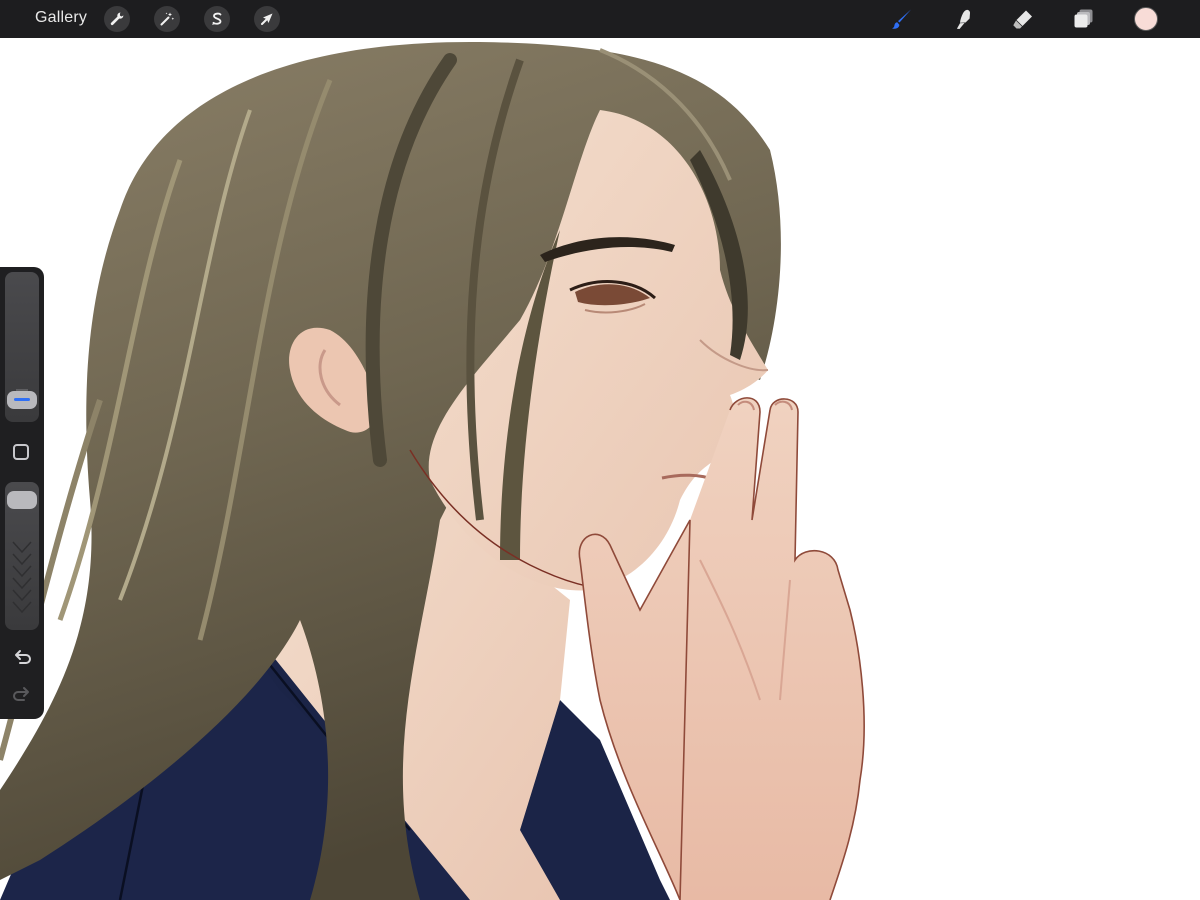 The width and height of the screenshot is (1200, 900). I want to click on sidebar, so click(22, 493).